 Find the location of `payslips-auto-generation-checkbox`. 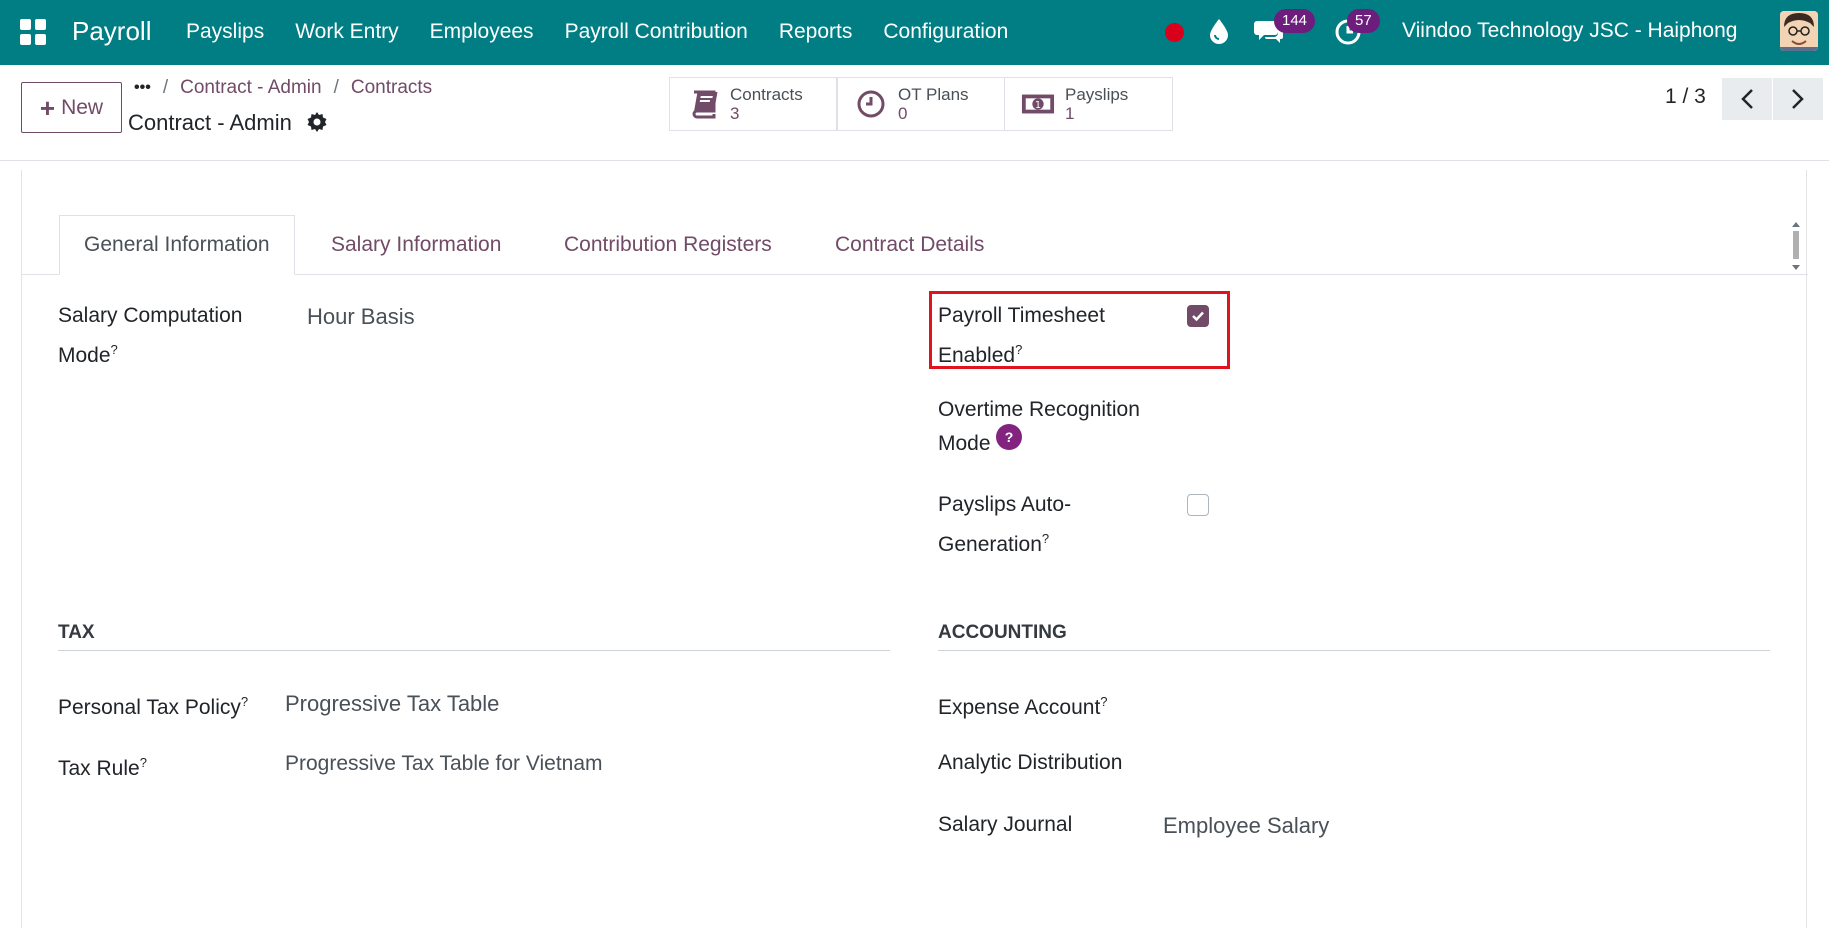

payslips-auto-generation-checkbox is located at coordinates (1198, 505).